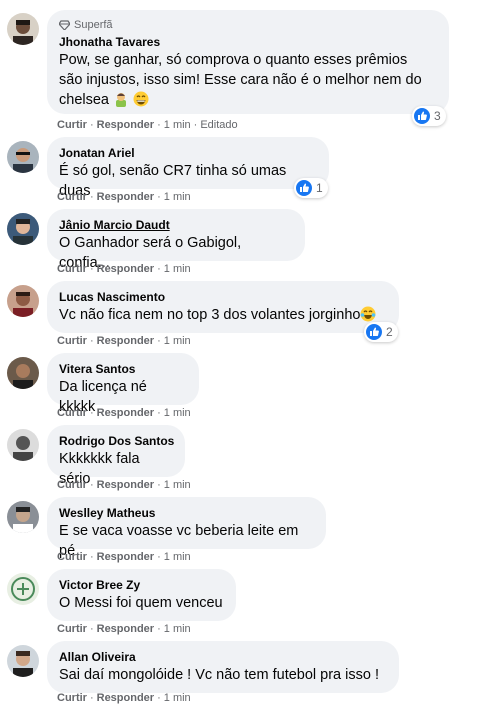  I want to click on comment-bubble: Vitera Santos Da licença né kkkkk, so click(123, 384).